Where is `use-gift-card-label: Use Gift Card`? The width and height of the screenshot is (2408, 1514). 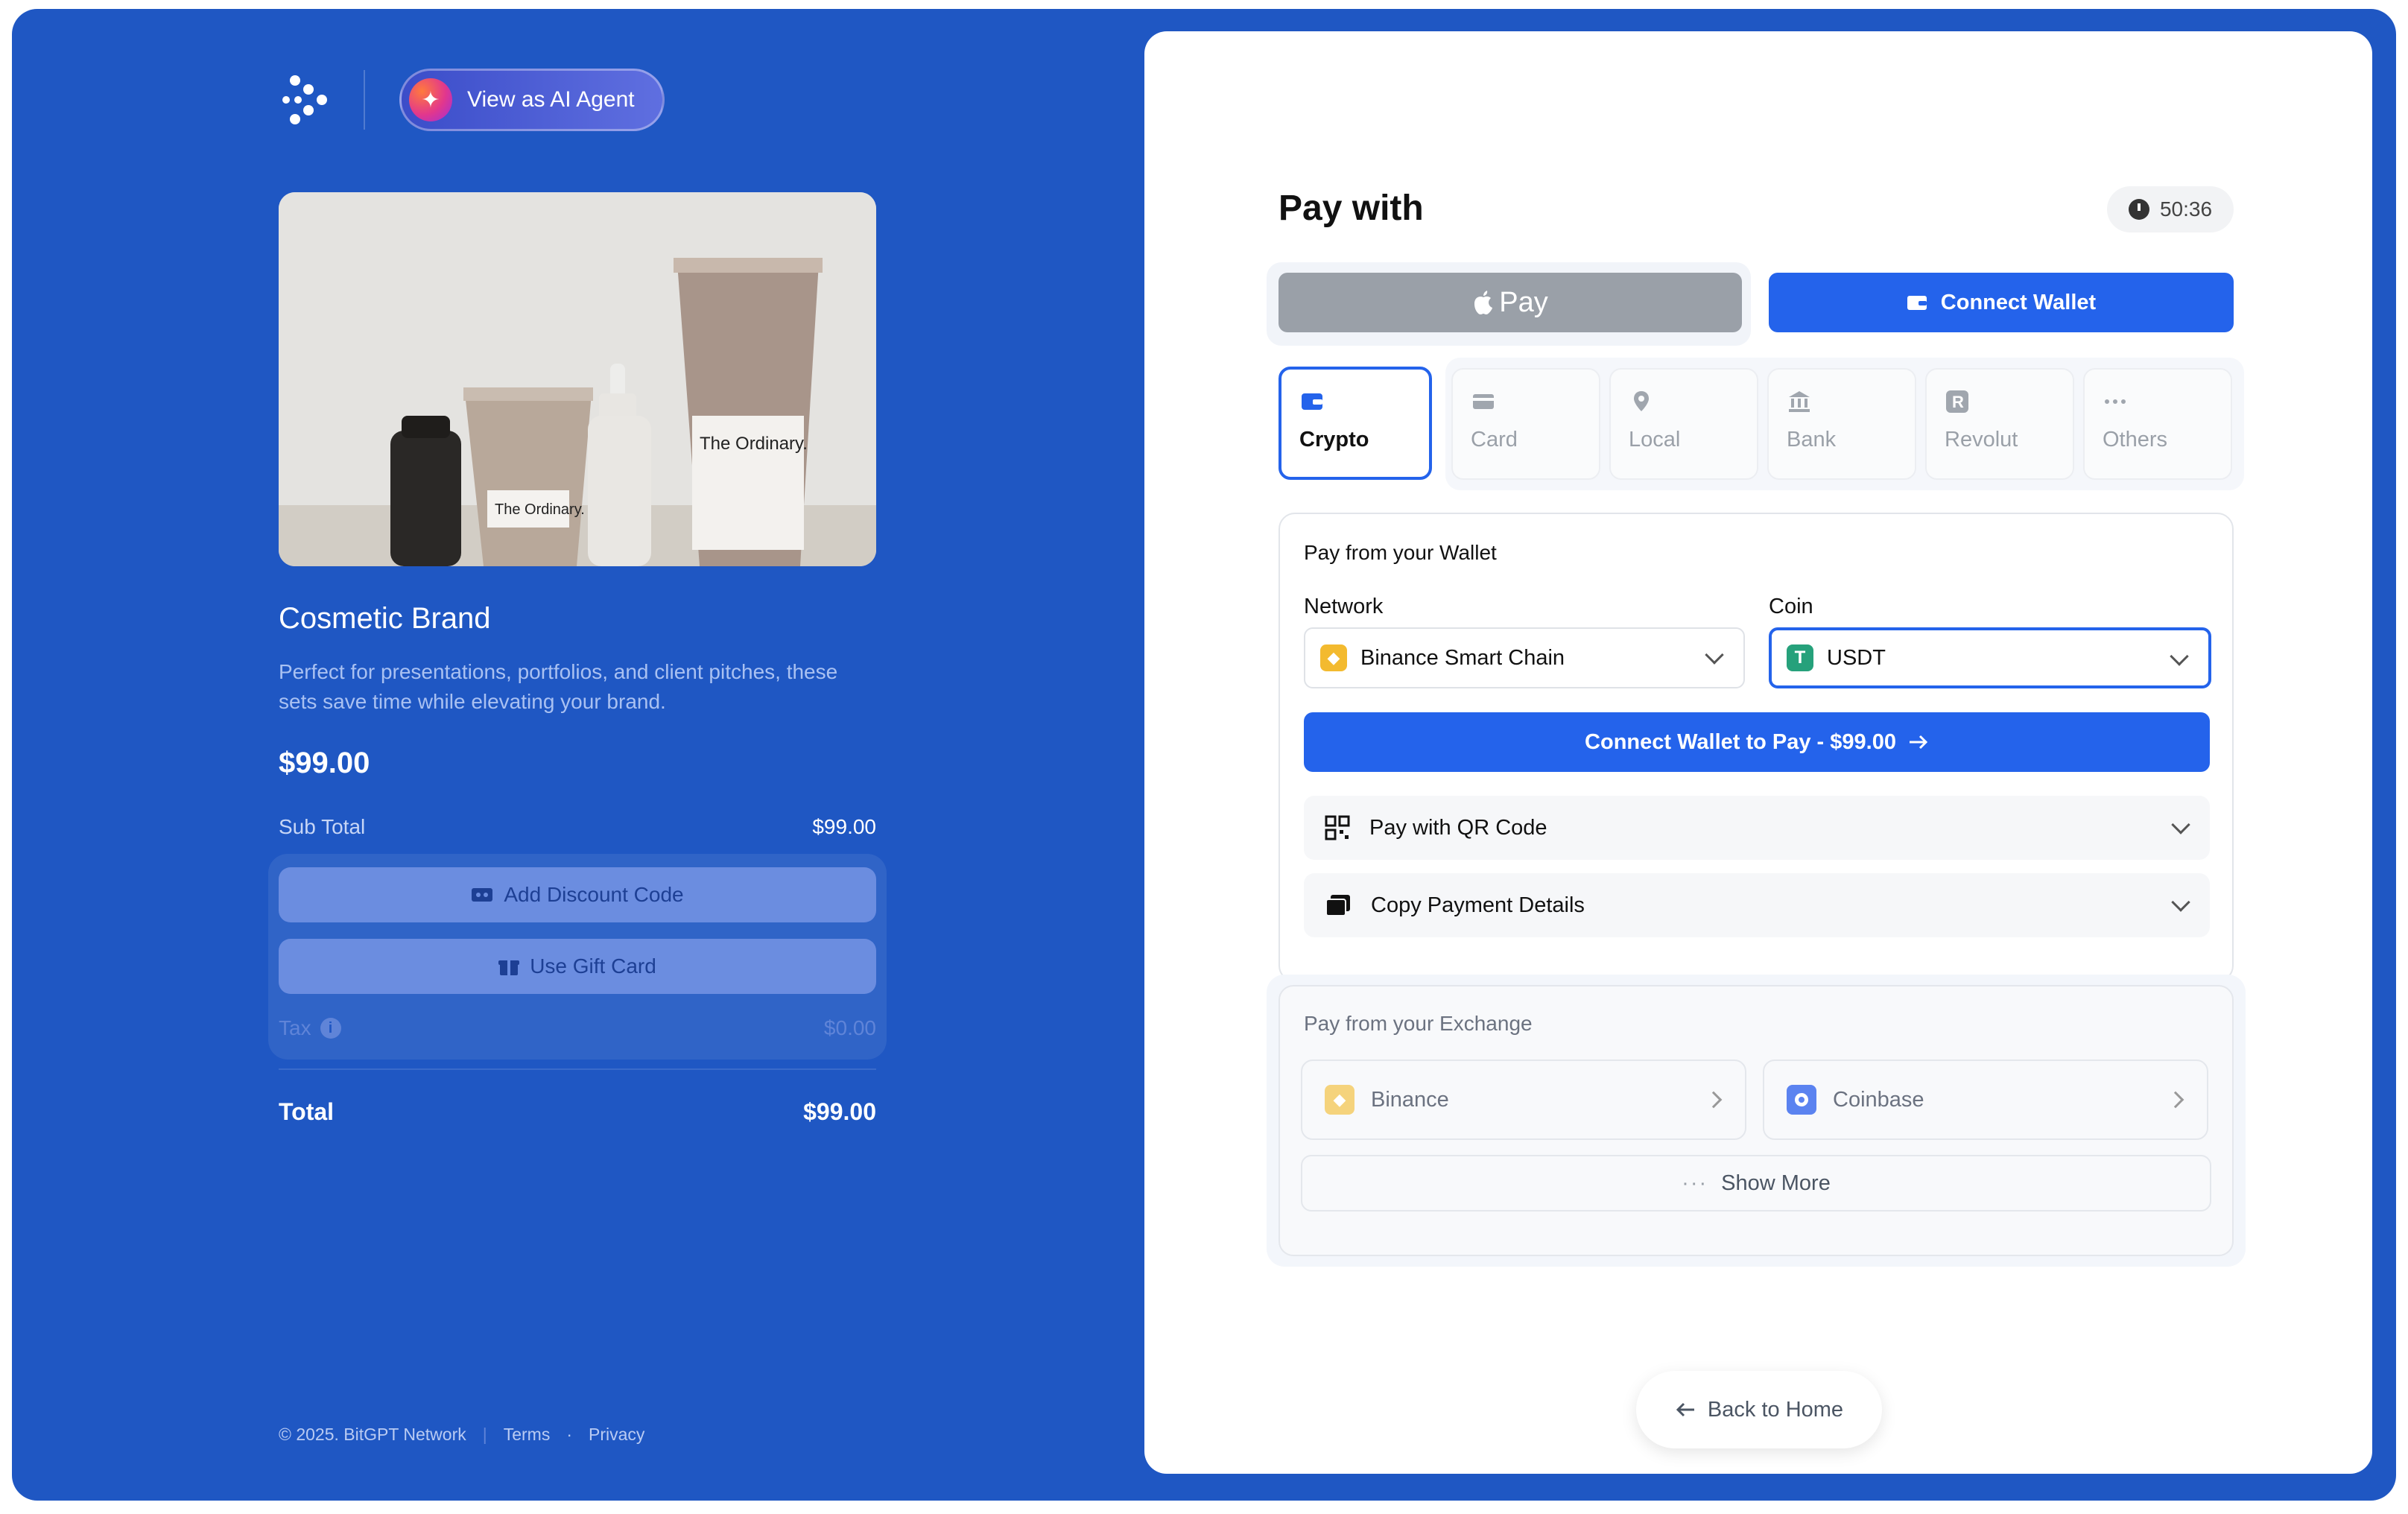
use-gift-card-label: Use Gift Card is located at coordinates (593, 966).